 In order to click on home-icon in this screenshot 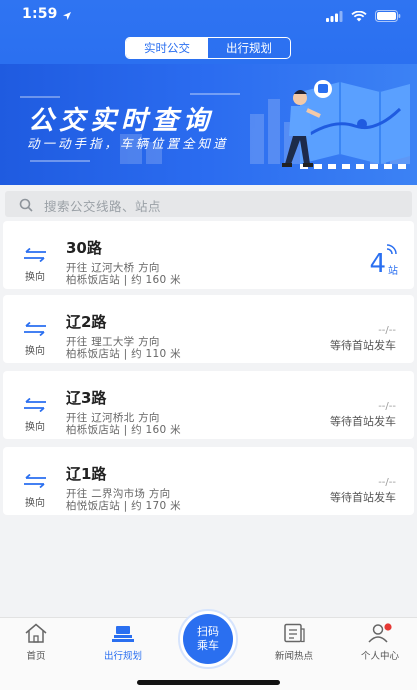, I will do `click(36, 635)`.